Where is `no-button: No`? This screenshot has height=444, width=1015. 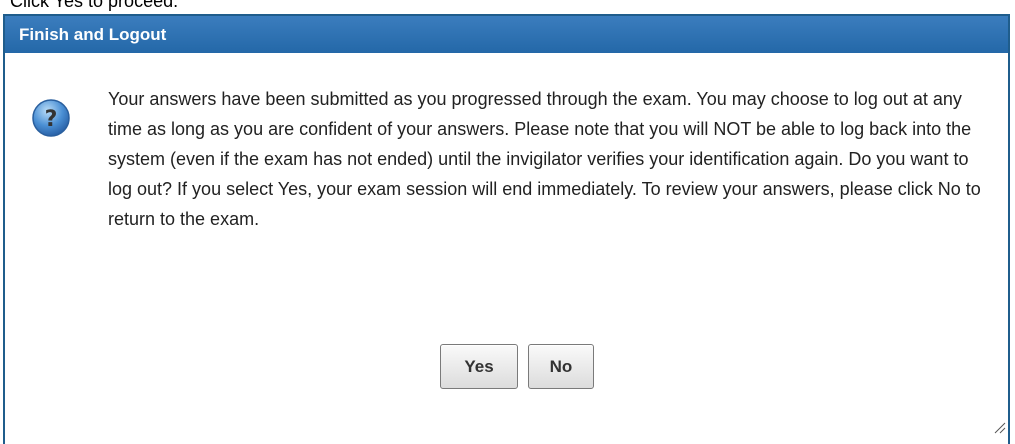
no-button: No is located at coordinates (561, 366).